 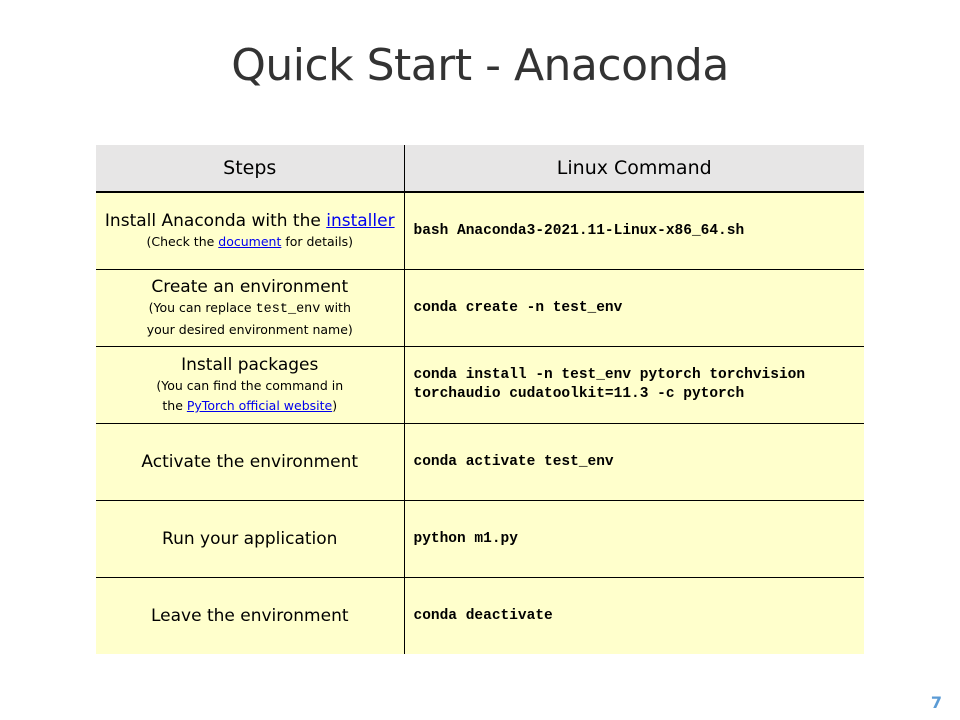 I want to click on command-cell: python m1.py, so click(x=634, y=539).